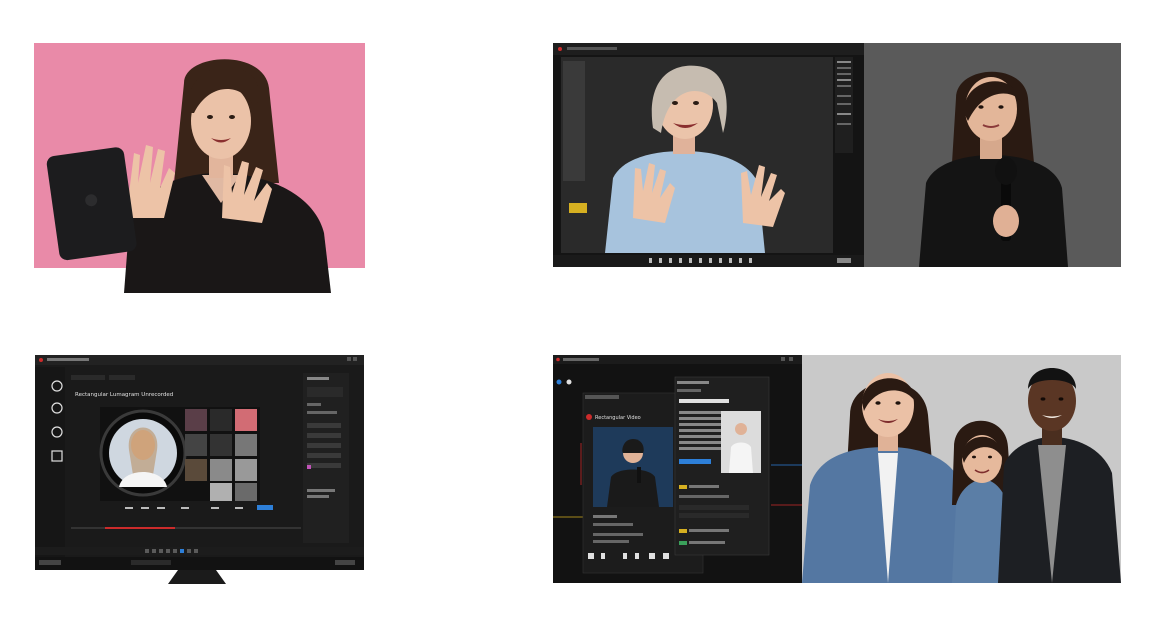 Image resolution: width=1160 pixels, height=632 pixels. I want to click on photo-woman-microphone, so click(992, 155).